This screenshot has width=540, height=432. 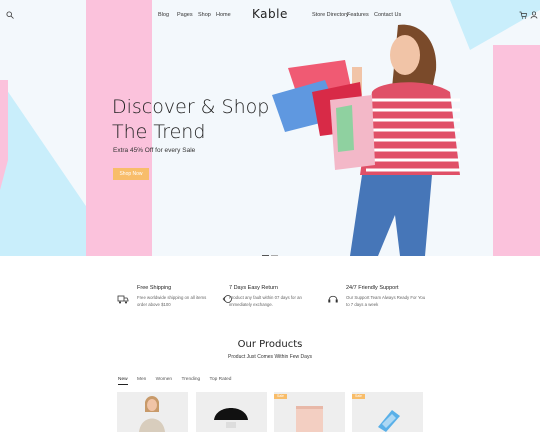 What do you see at coordinates (154, 288) in the screenshot?
I see `feature-title: Free Shipping` at bounding box center [154, 288].